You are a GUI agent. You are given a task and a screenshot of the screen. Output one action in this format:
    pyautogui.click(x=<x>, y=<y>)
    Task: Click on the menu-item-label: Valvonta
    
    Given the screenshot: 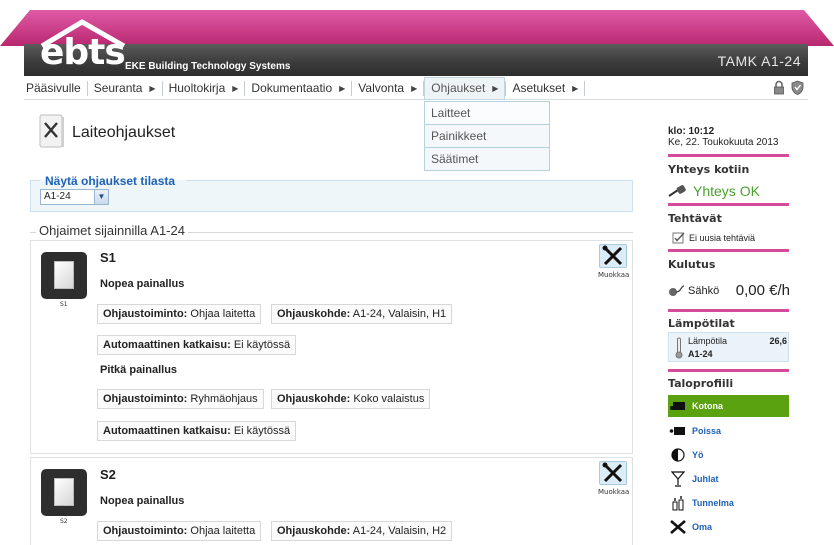 What is the action you would take?
    pyautogui.click(x=381, y=88)
    